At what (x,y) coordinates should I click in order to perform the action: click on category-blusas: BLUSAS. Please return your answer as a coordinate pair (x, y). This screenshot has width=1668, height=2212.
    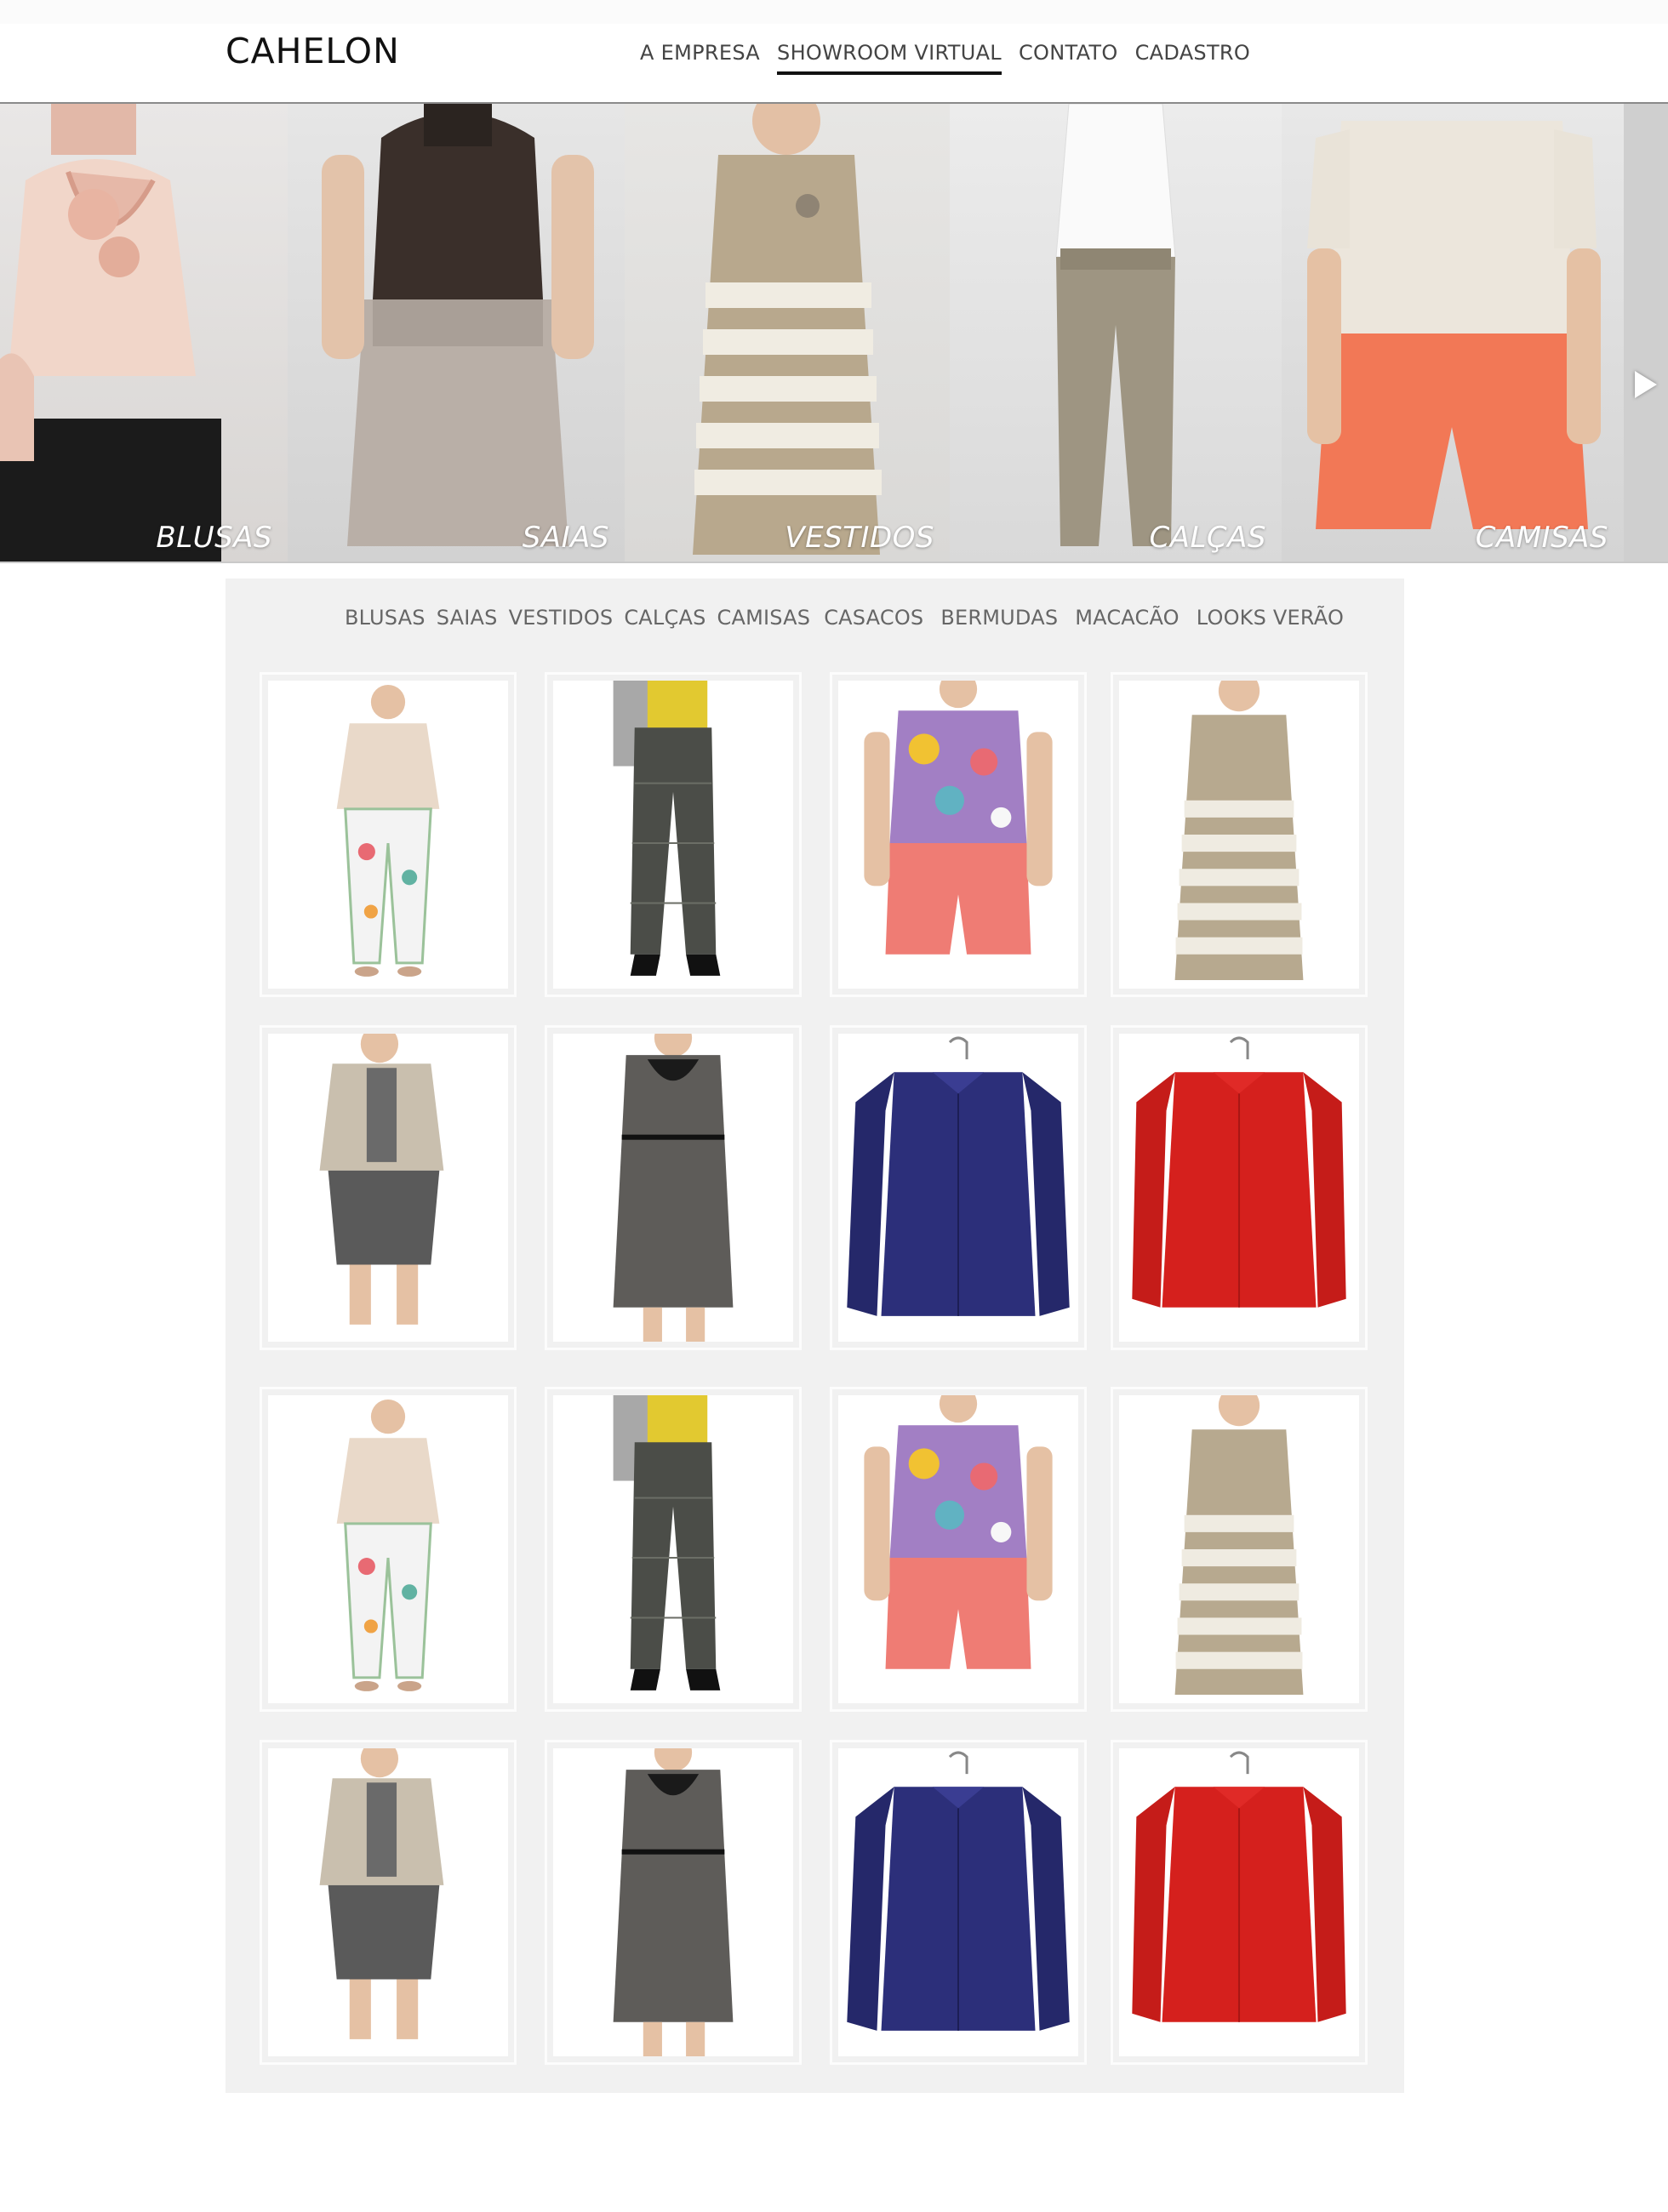
    Looking at the image, I should click on (385, 618).